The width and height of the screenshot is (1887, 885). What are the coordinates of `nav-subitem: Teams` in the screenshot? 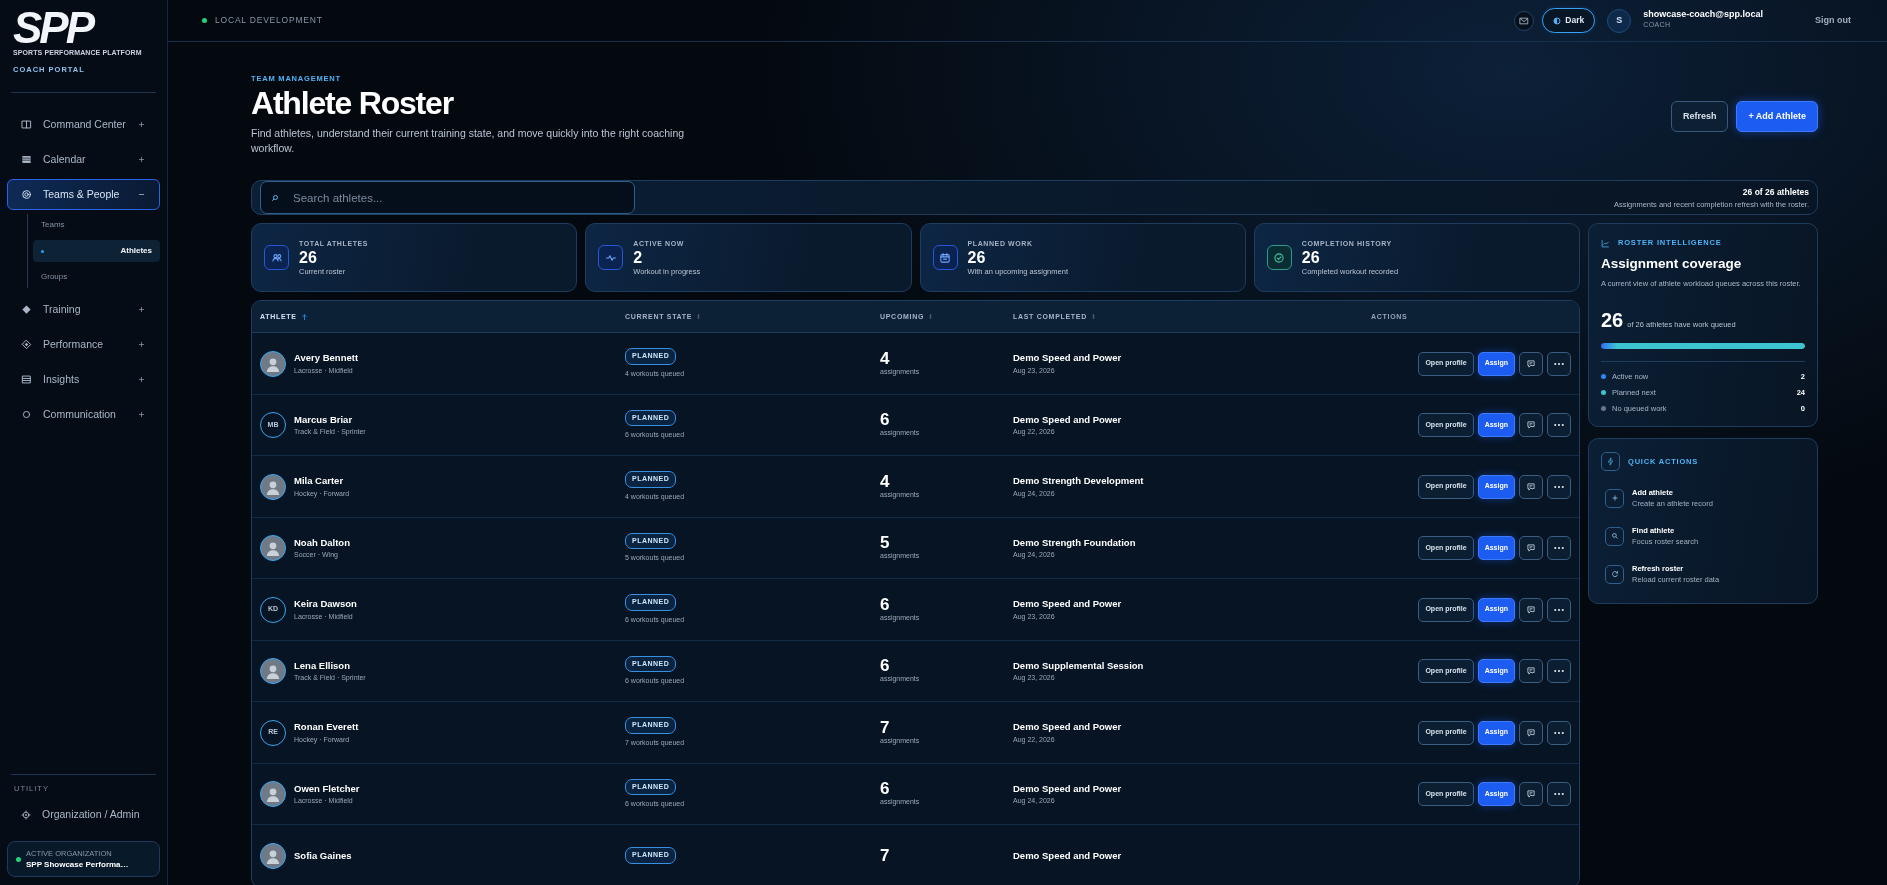 It's located at (96, 225).